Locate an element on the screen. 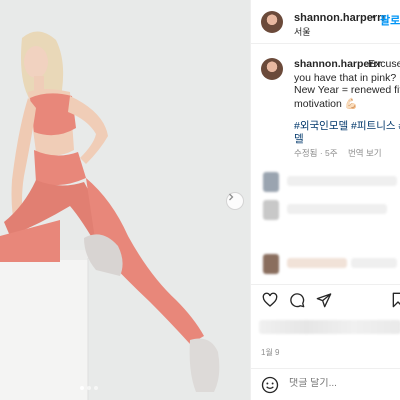  bookmark-icon is located at coordinates (396, 300).